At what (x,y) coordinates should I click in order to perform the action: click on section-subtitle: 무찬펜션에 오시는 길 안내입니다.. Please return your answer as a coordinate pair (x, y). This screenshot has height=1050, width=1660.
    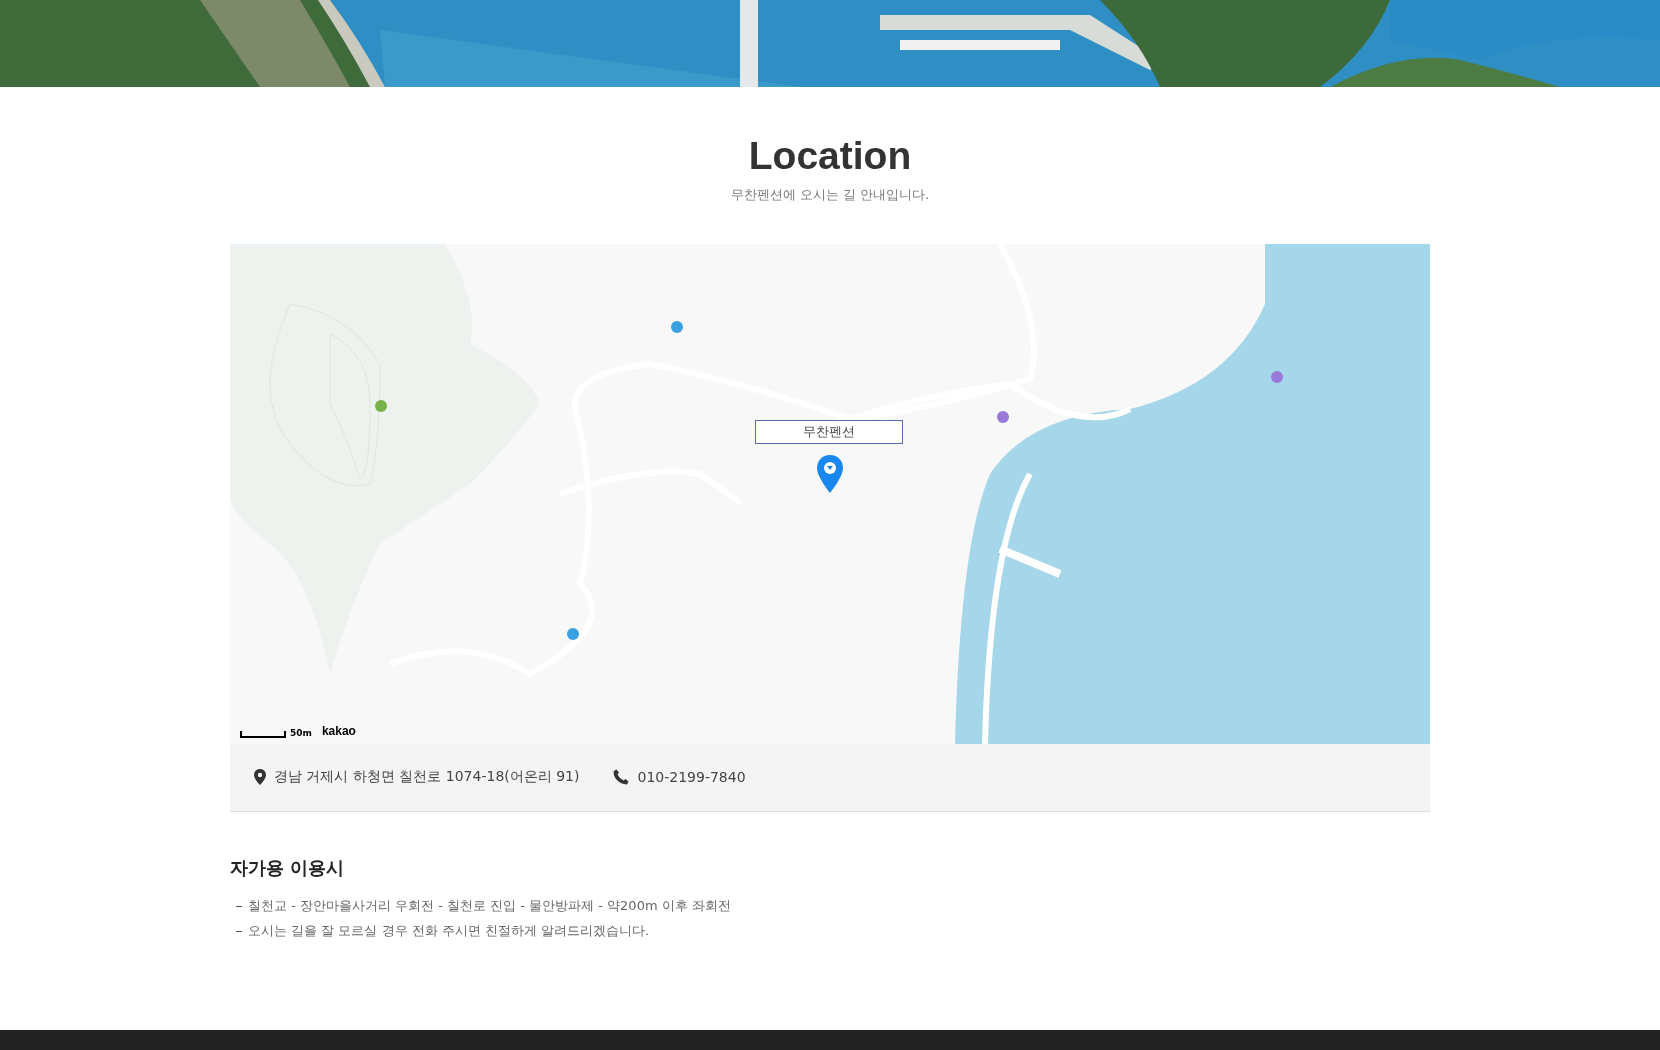
    Looking at the image, I should click on (830, 194).